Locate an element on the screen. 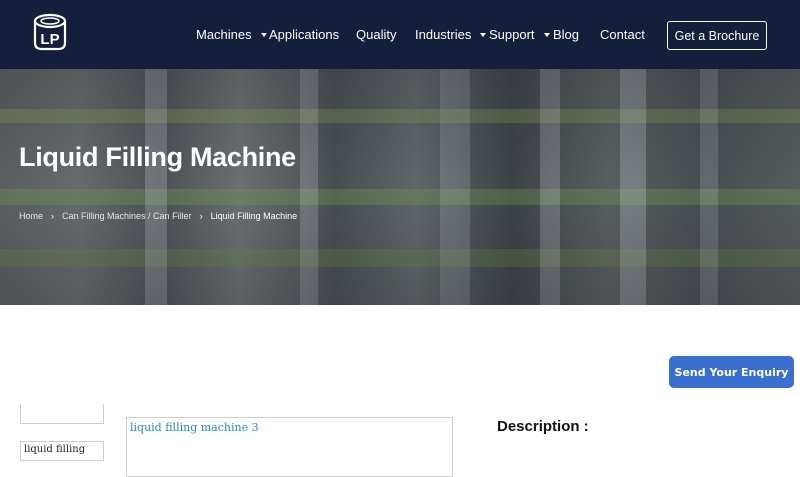  main-product-image: liquid filling machine 3 is located at coordinates (289, 447).